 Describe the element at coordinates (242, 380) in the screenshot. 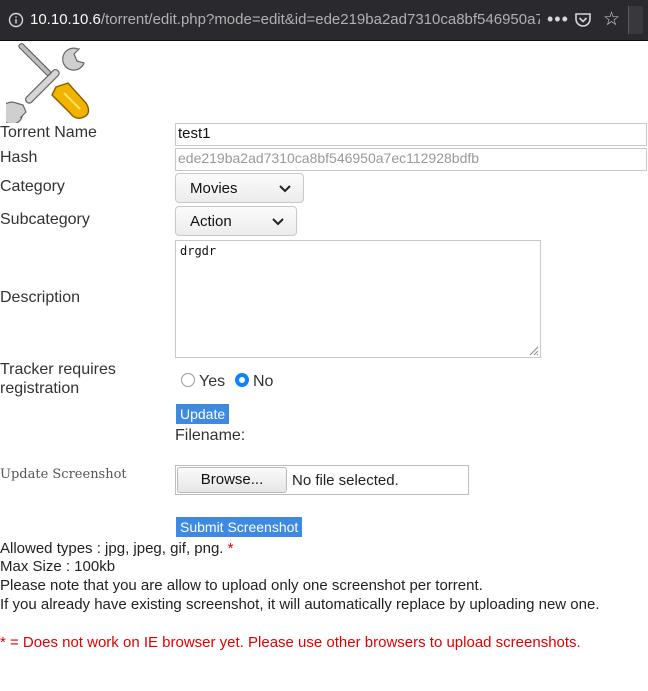

I see `tracker-no-radio` at that location.